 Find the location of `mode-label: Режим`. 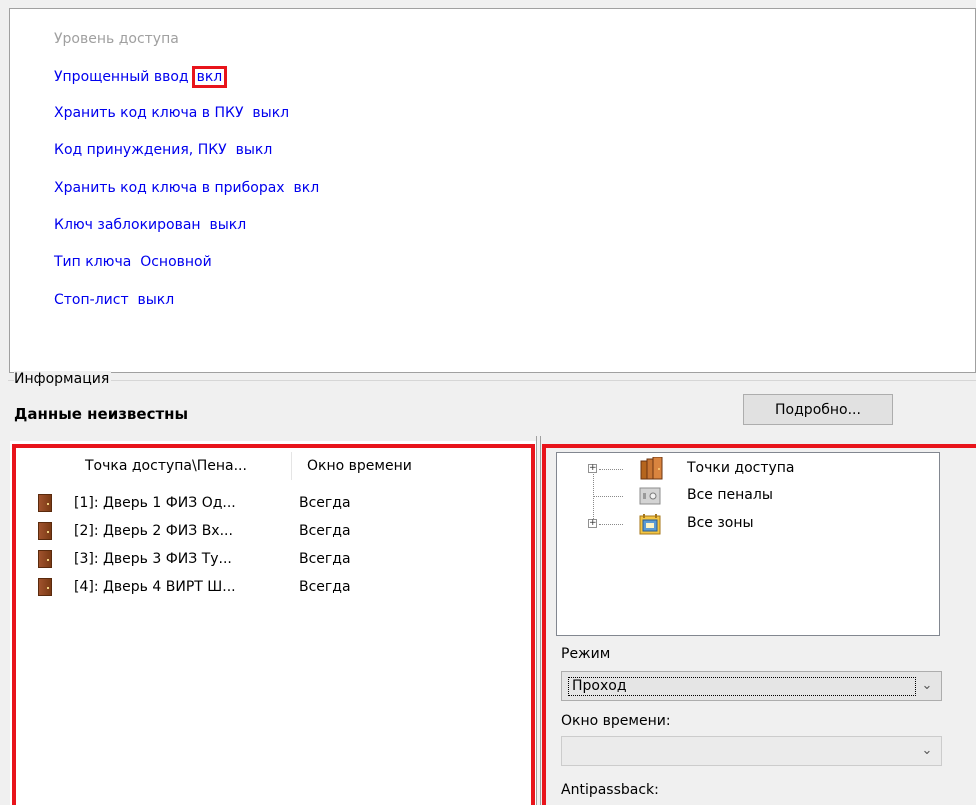

mode-label: Режим is located at coordinates (586, 654).